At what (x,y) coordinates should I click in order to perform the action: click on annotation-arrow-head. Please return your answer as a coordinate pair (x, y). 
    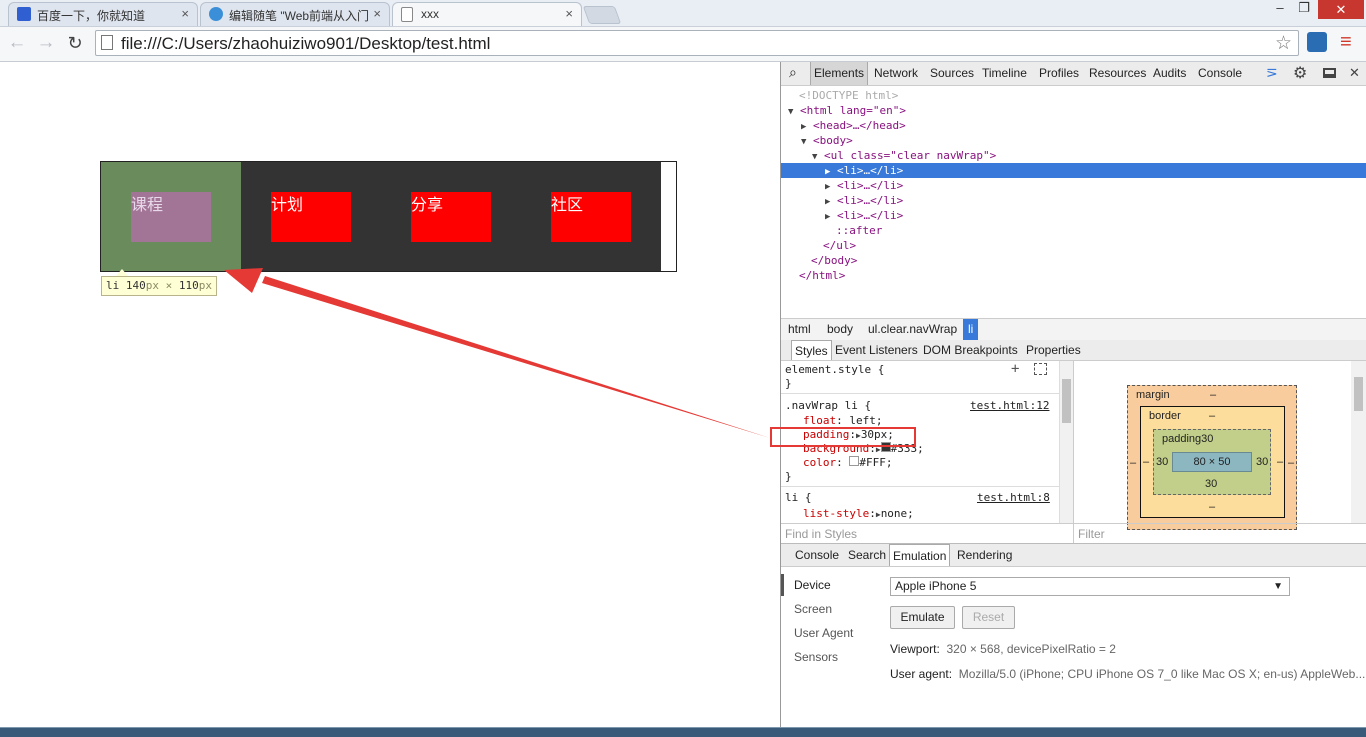
    Looking at the image, I should click on (243, 280).